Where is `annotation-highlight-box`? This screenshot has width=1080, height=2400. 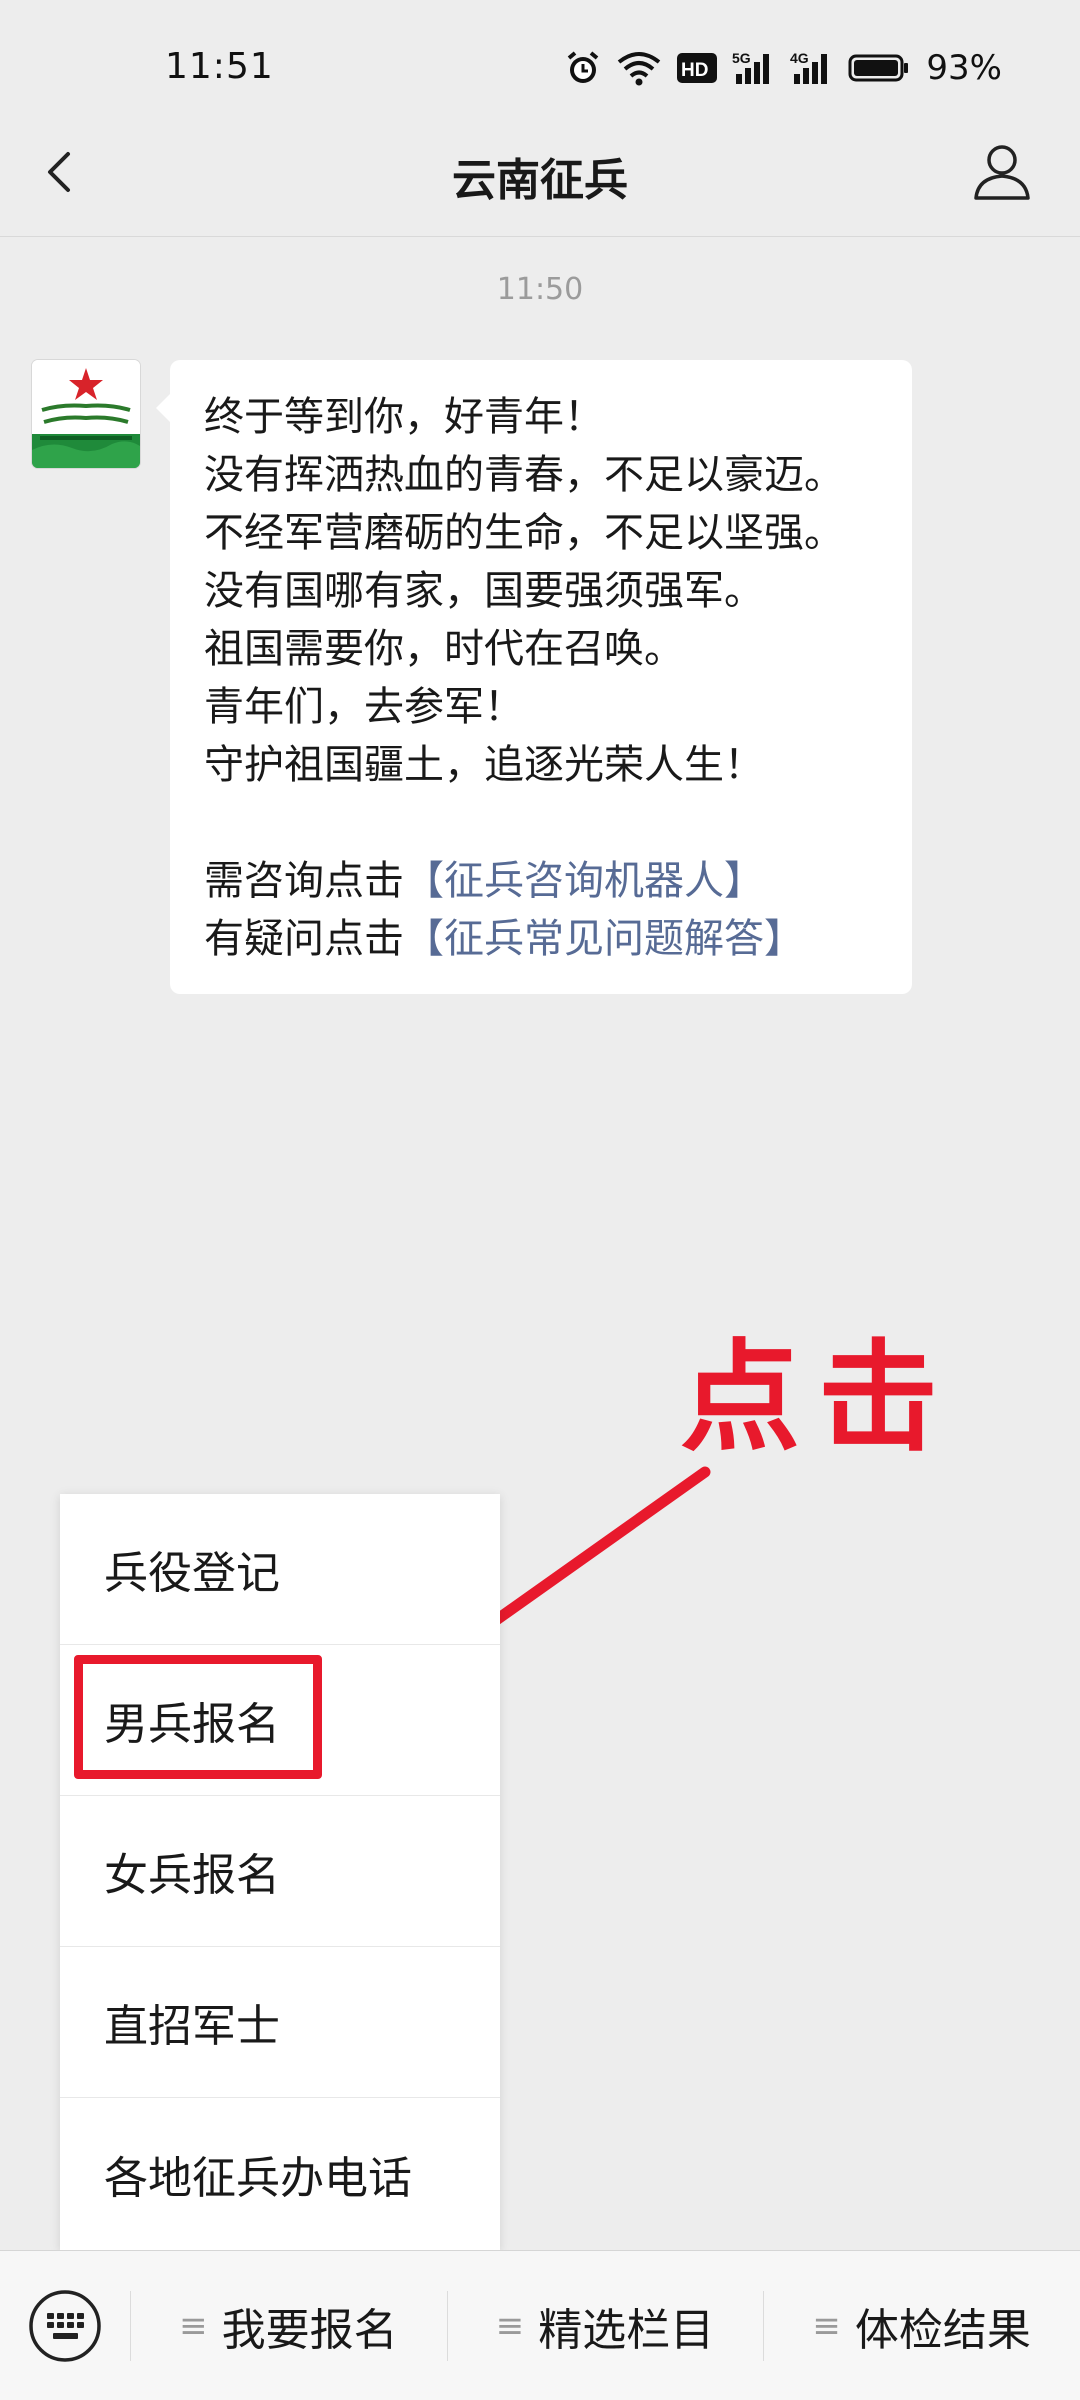 annotation-highlight-box is located at coordinates (198, 1717).